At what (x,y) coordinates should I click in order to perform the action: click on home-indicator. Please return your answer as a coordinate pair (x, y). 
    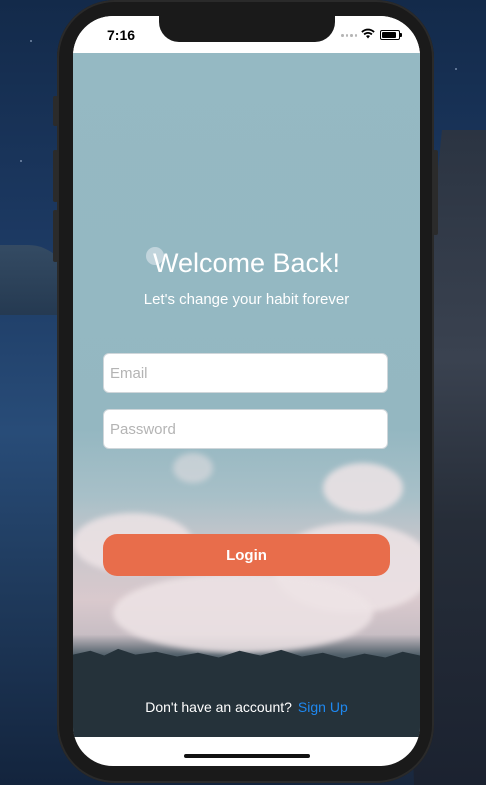
    Looking at the image, I should click on (247, 756).